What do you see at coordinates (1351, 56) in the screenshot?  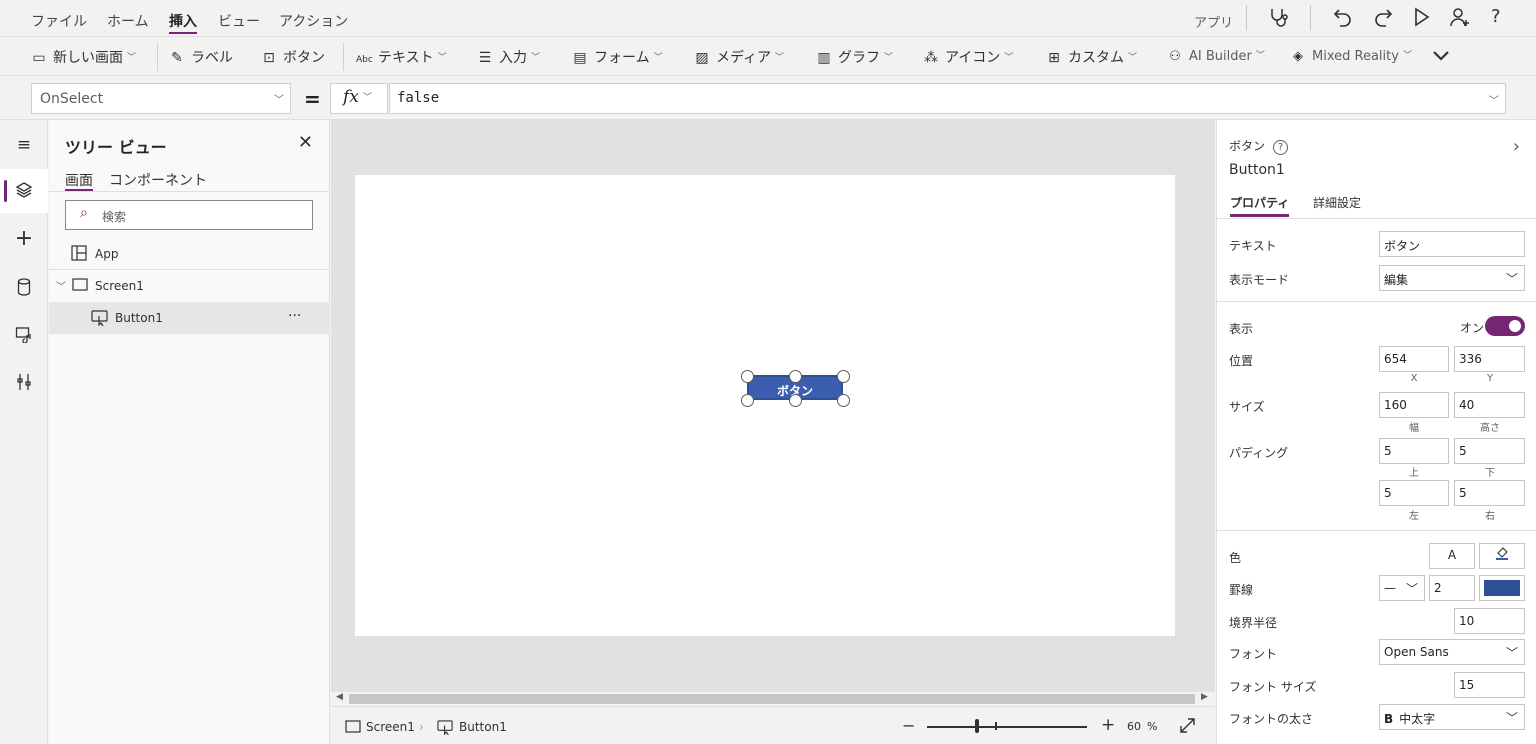 I see `mixed-reality-button: ◈ Mixed Reality ﹀` at bounding box center [1351, 56].